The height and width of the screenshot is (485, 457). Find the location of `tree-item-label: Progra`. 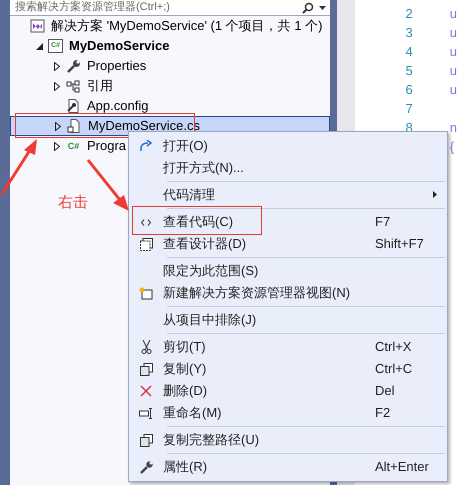

tree-item-label: Progra is located at coordinates (106, 146).